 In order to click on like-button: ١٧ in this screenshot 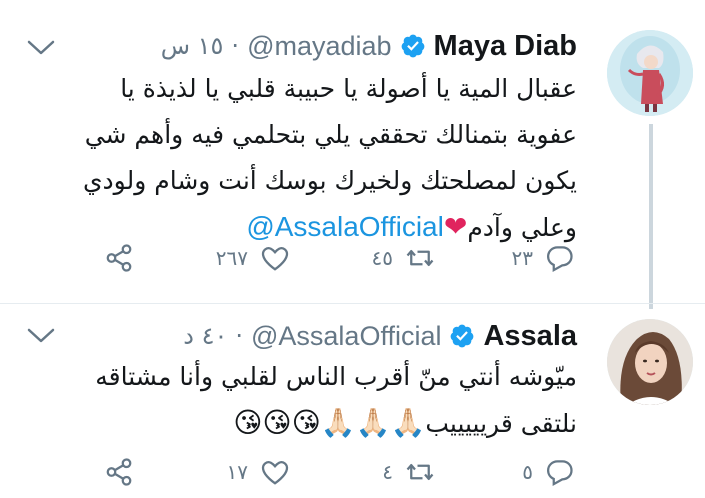, I will do `click(258, 472)`.